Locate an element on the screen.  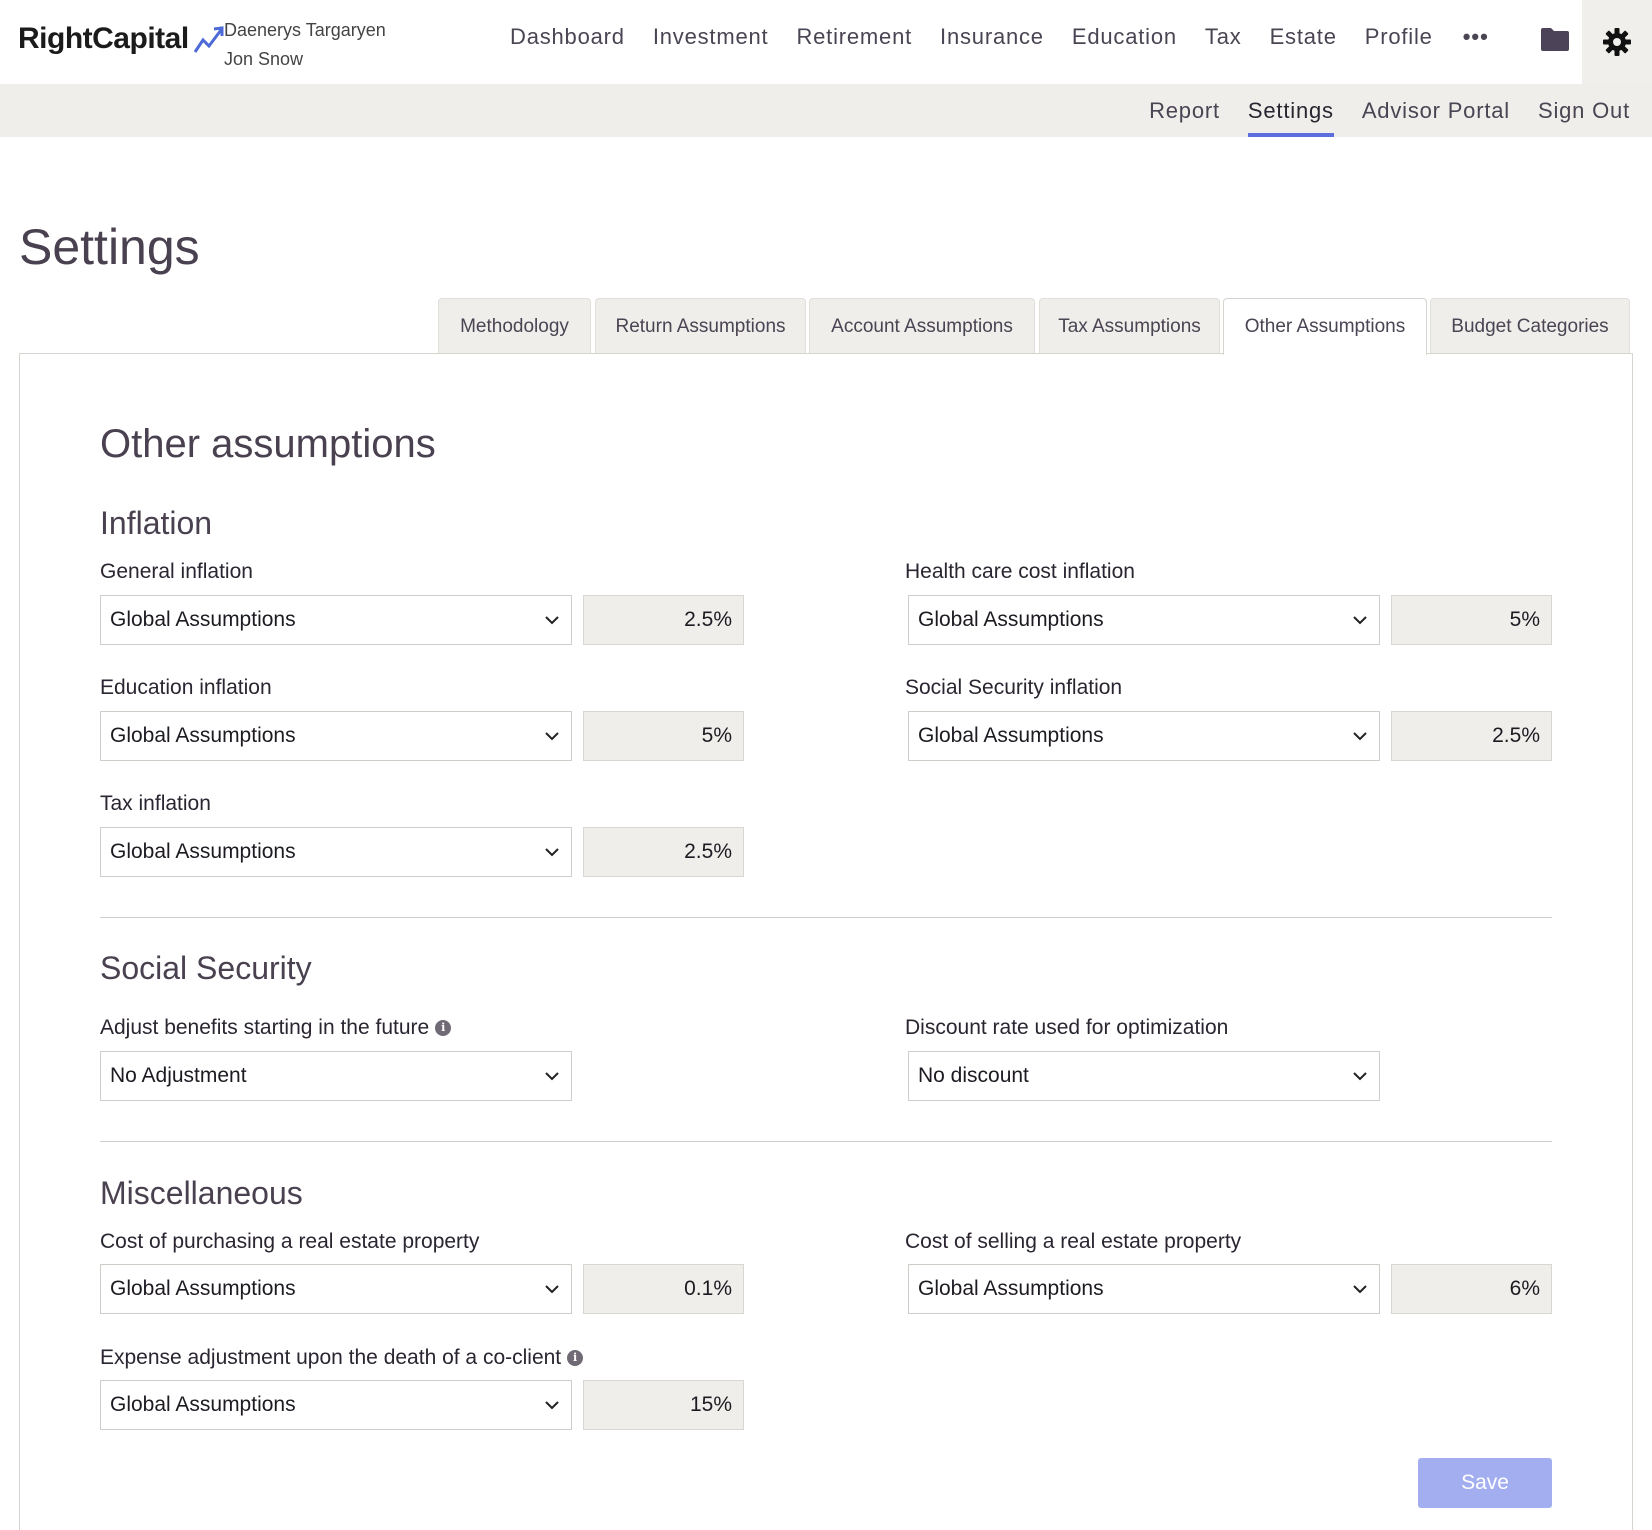
save-button: Save is located at coordinates (1485, 1483).